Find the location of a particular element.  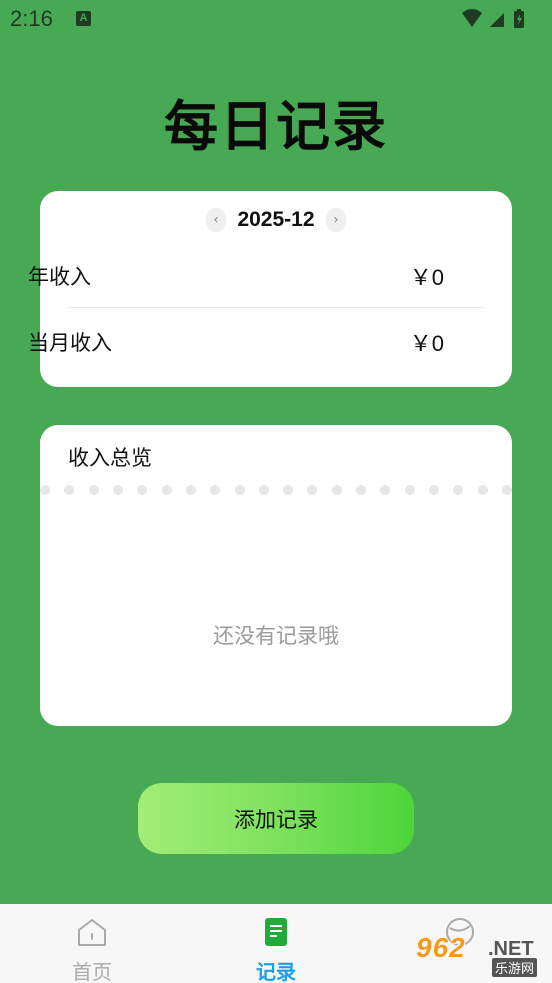

month-label: 2025-12 is located at coordinates (275, 220).